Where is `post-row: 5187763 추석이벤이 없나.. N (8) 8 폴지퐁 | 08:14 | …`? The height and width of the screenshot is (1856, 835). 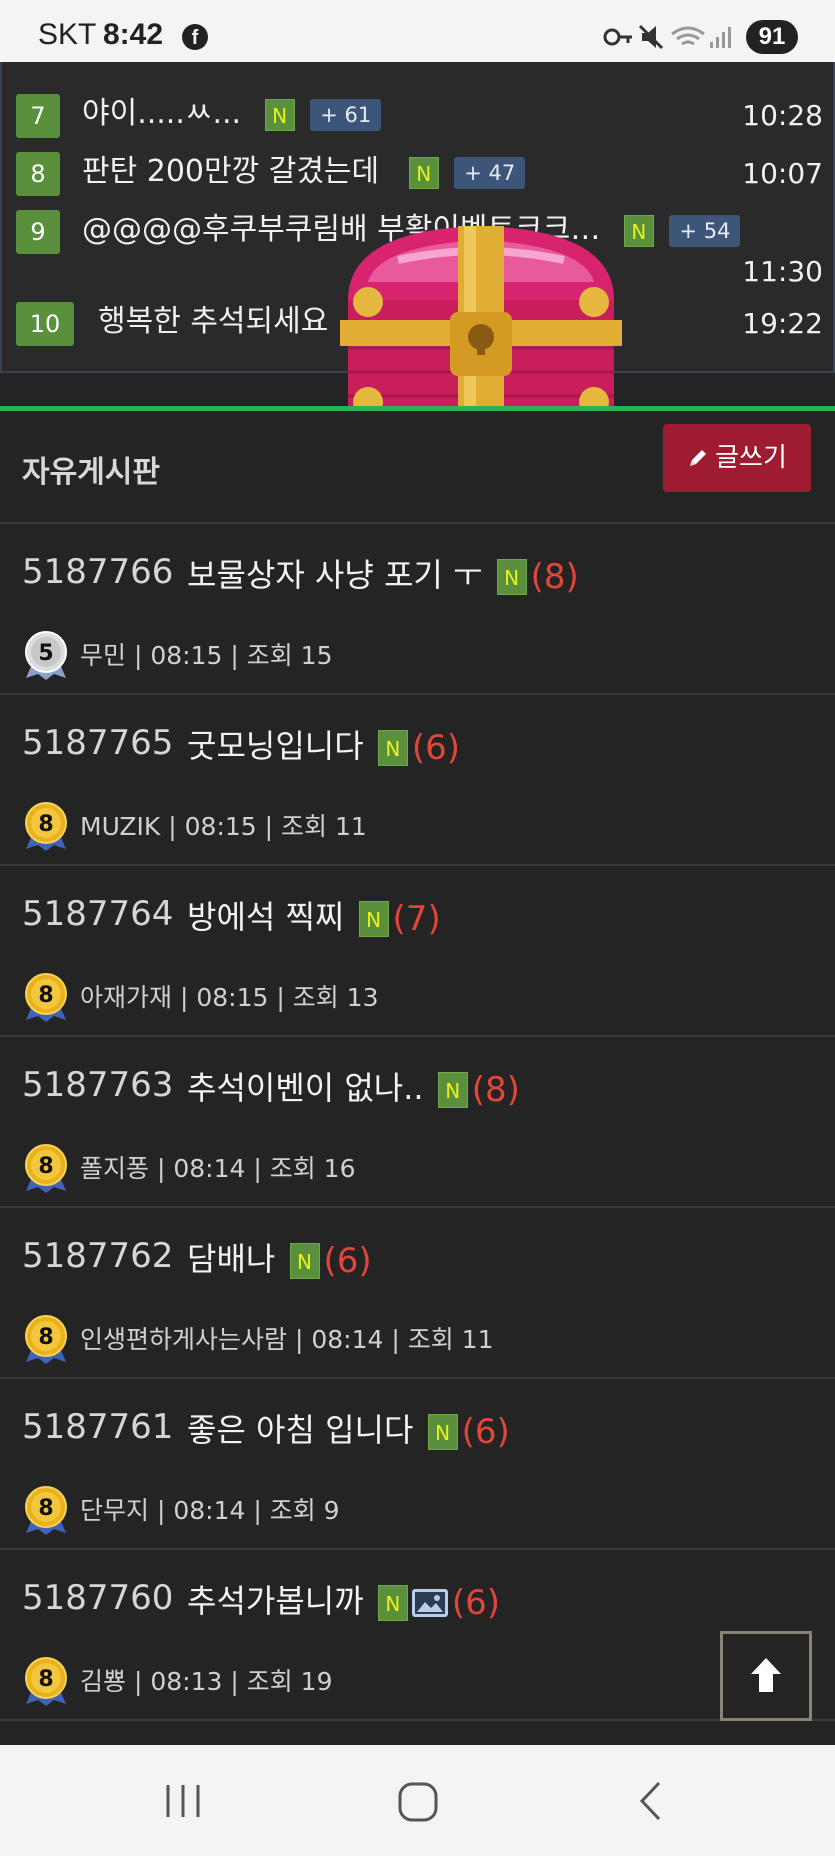
post-row: 5187763 추석이벤이 없나.. N (8) 8 폴지퐁 | 08:14 | … is located at coordinates (417, 1121).